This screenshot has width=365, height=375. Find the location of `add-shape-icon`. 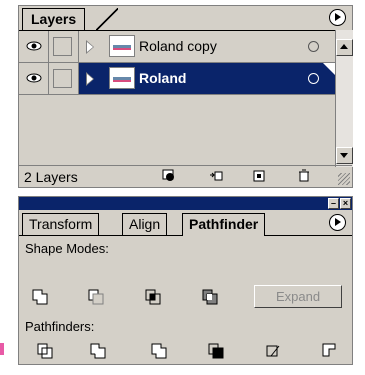

add-shape-icon is located at coordinates (40, 297).